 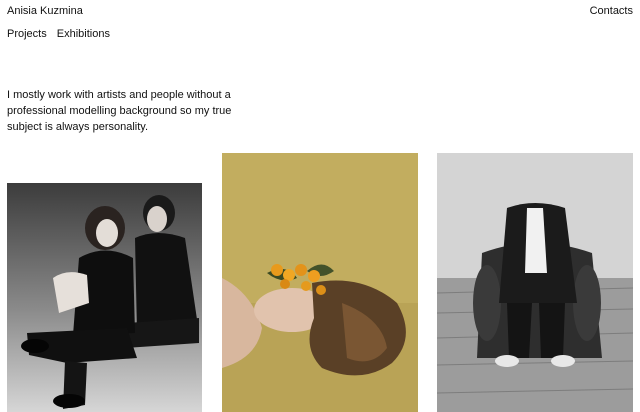 What do you see at coordinates (83, 34) in the screenshot?
I see `nav-item-exhibitions: Exhibitions` at bounding box center [83, 34].